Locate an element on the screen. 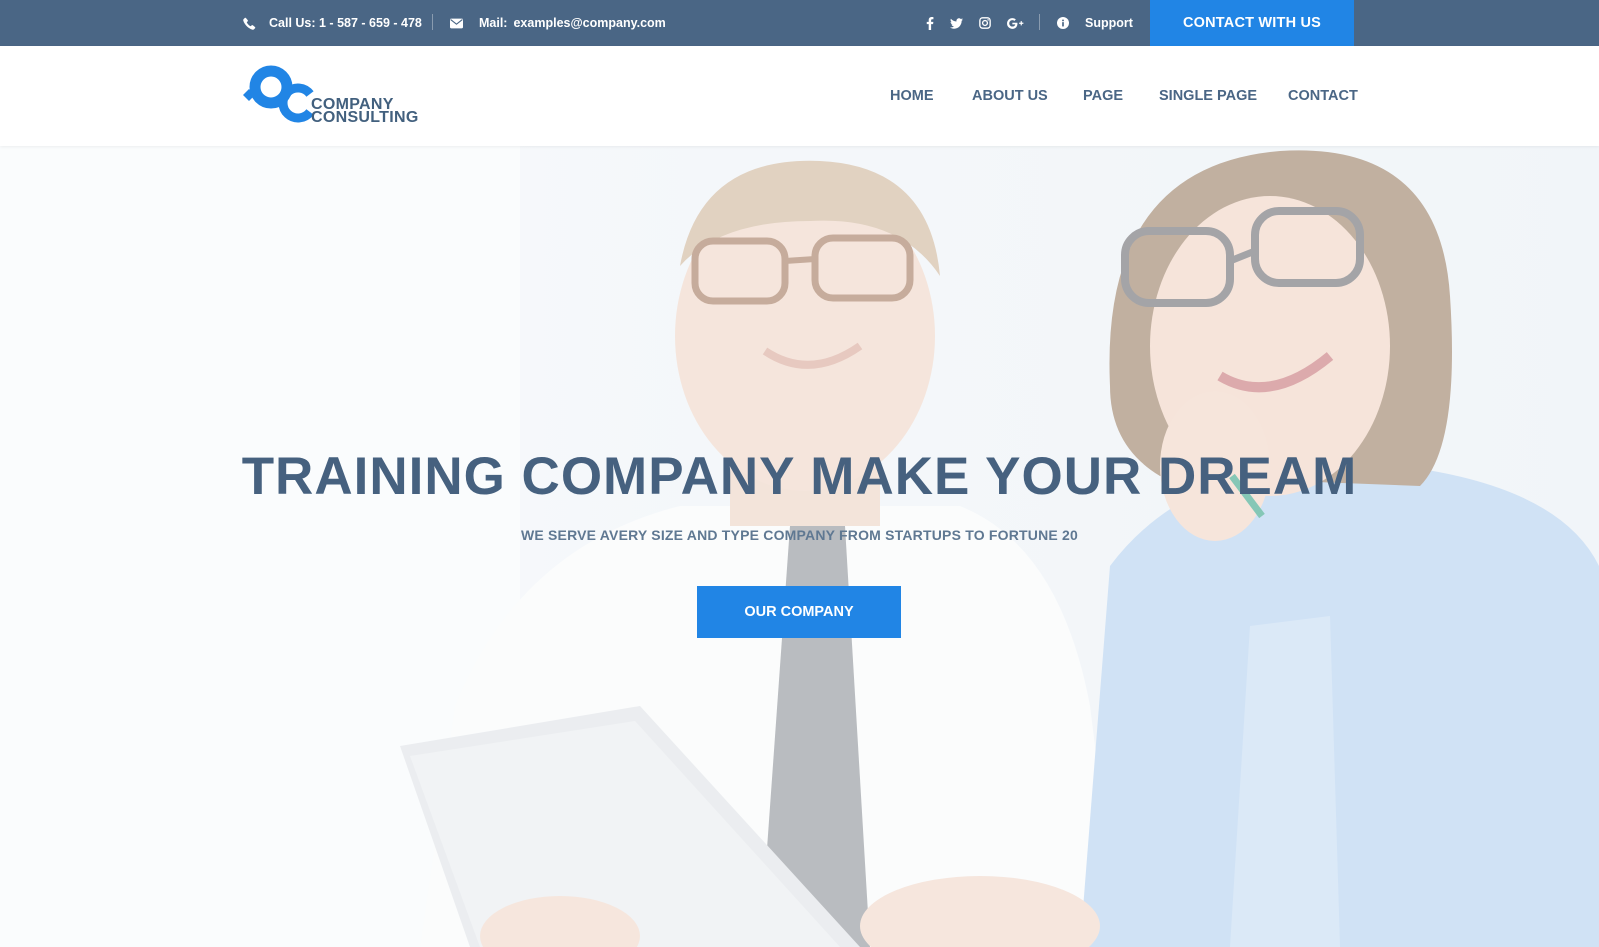 The width and height of the screenshot is (1599, 947). mail-label: Mail: is located at coordinates (493, 23).